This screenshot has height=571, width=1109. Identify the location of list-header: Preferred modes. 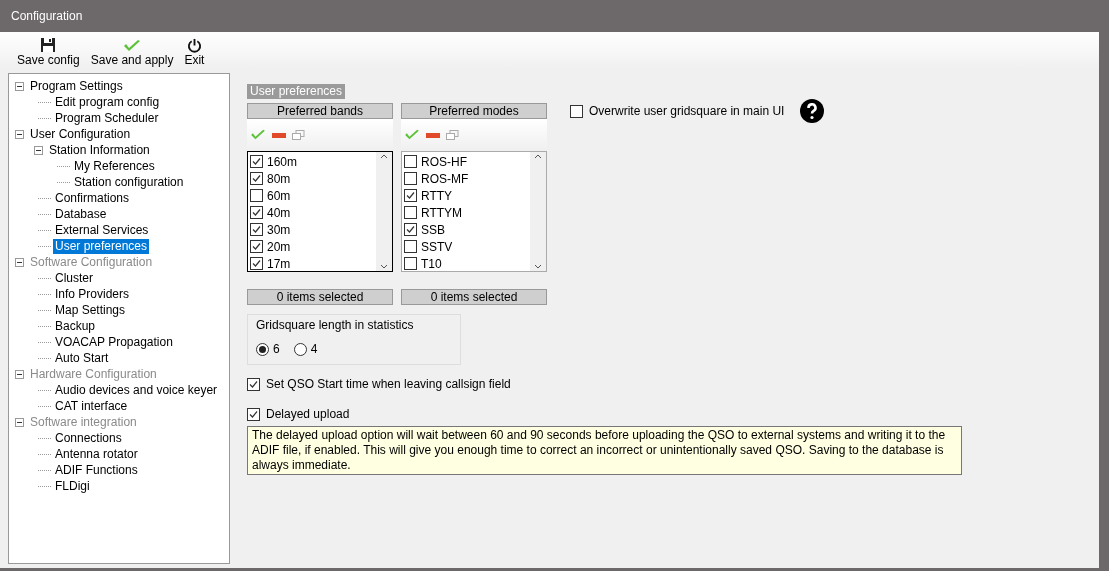
(474, 111).